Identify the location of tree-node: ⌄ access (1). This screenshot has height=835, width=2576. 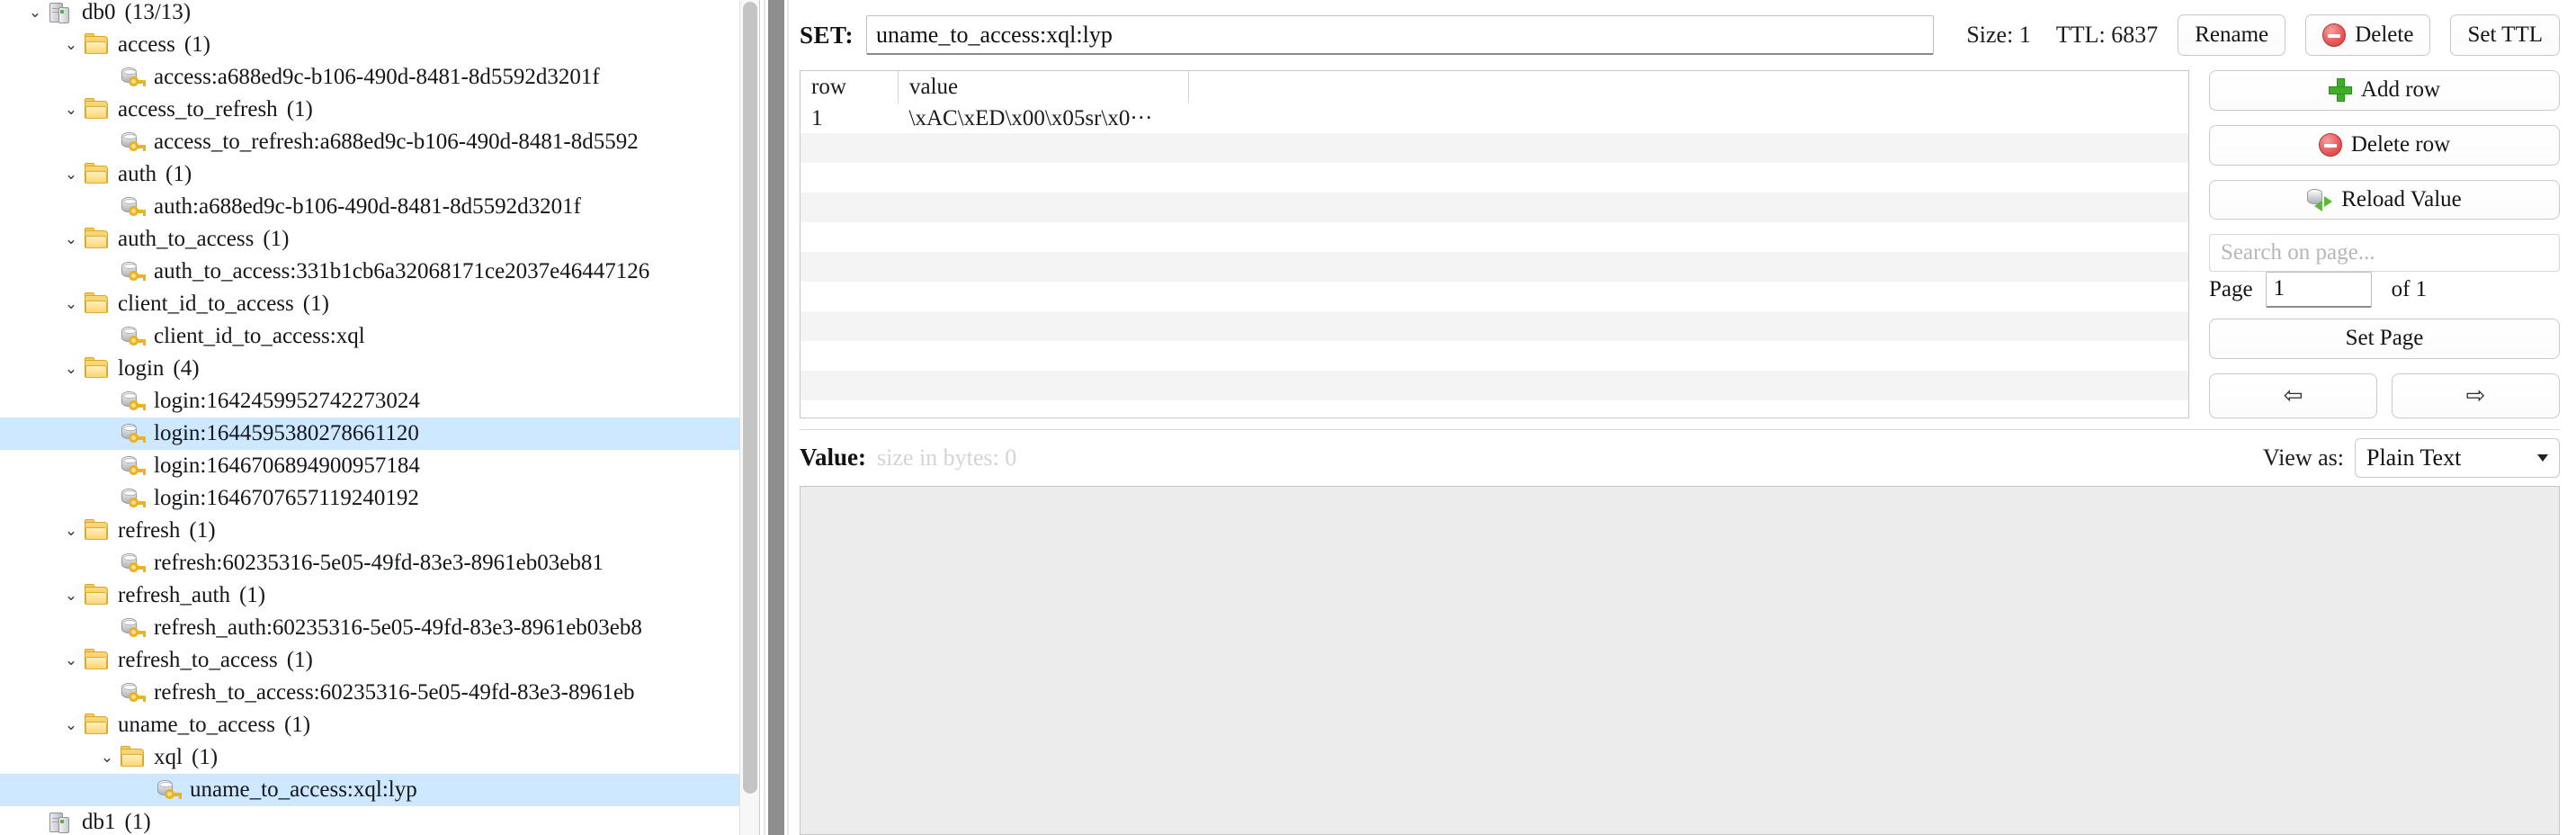
(379, 45).